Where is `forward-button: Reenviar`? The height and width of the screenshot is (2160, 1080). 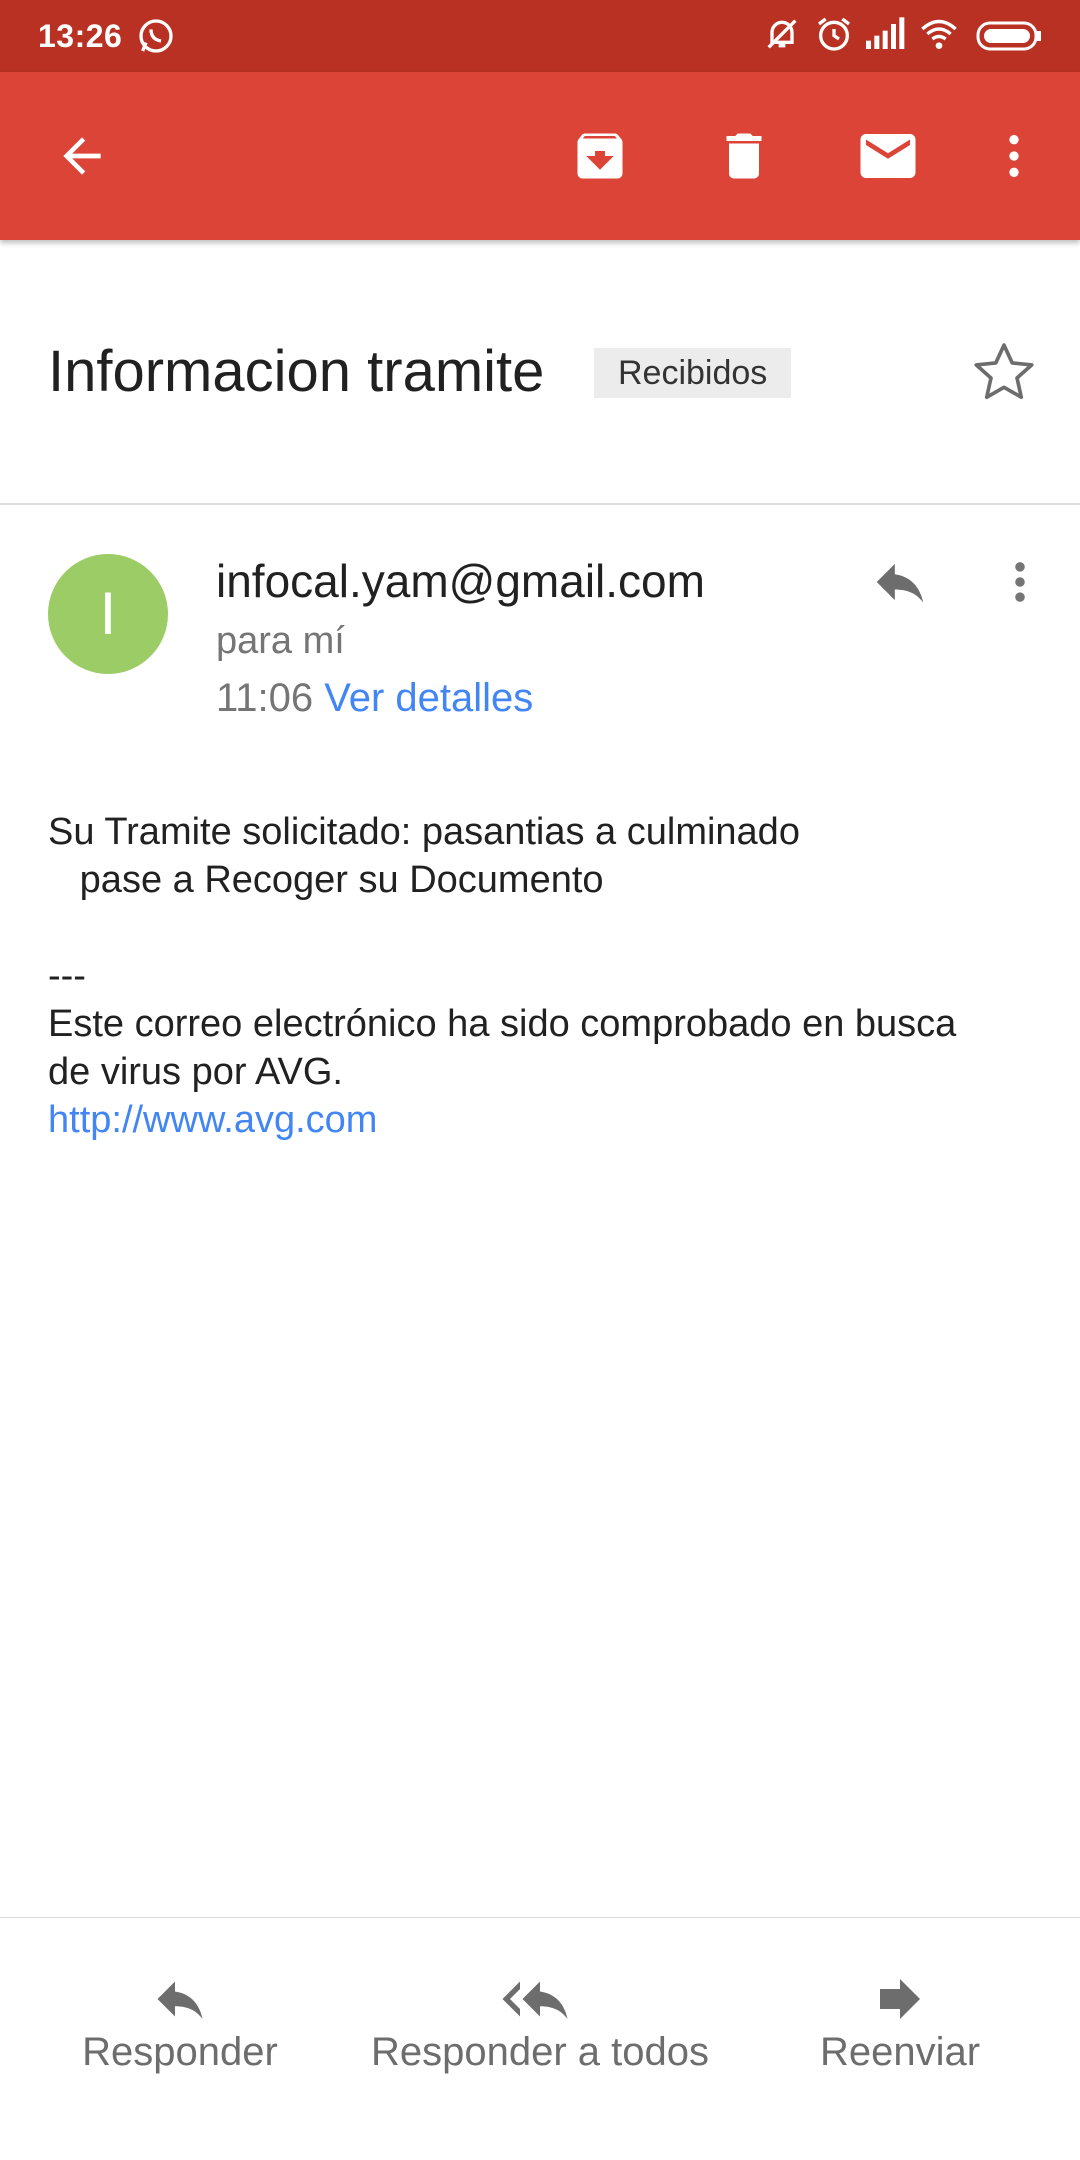 forward-button: Reenviar is located at coordinates (900, 2021).